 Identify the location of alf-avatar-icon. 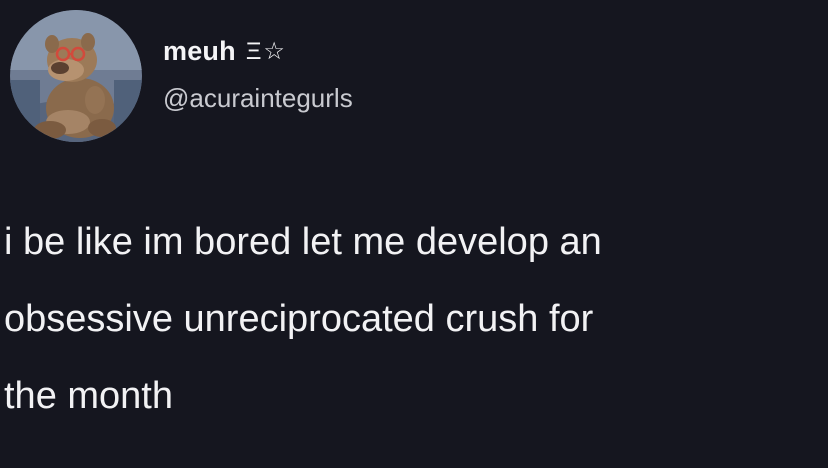
(76, 76).